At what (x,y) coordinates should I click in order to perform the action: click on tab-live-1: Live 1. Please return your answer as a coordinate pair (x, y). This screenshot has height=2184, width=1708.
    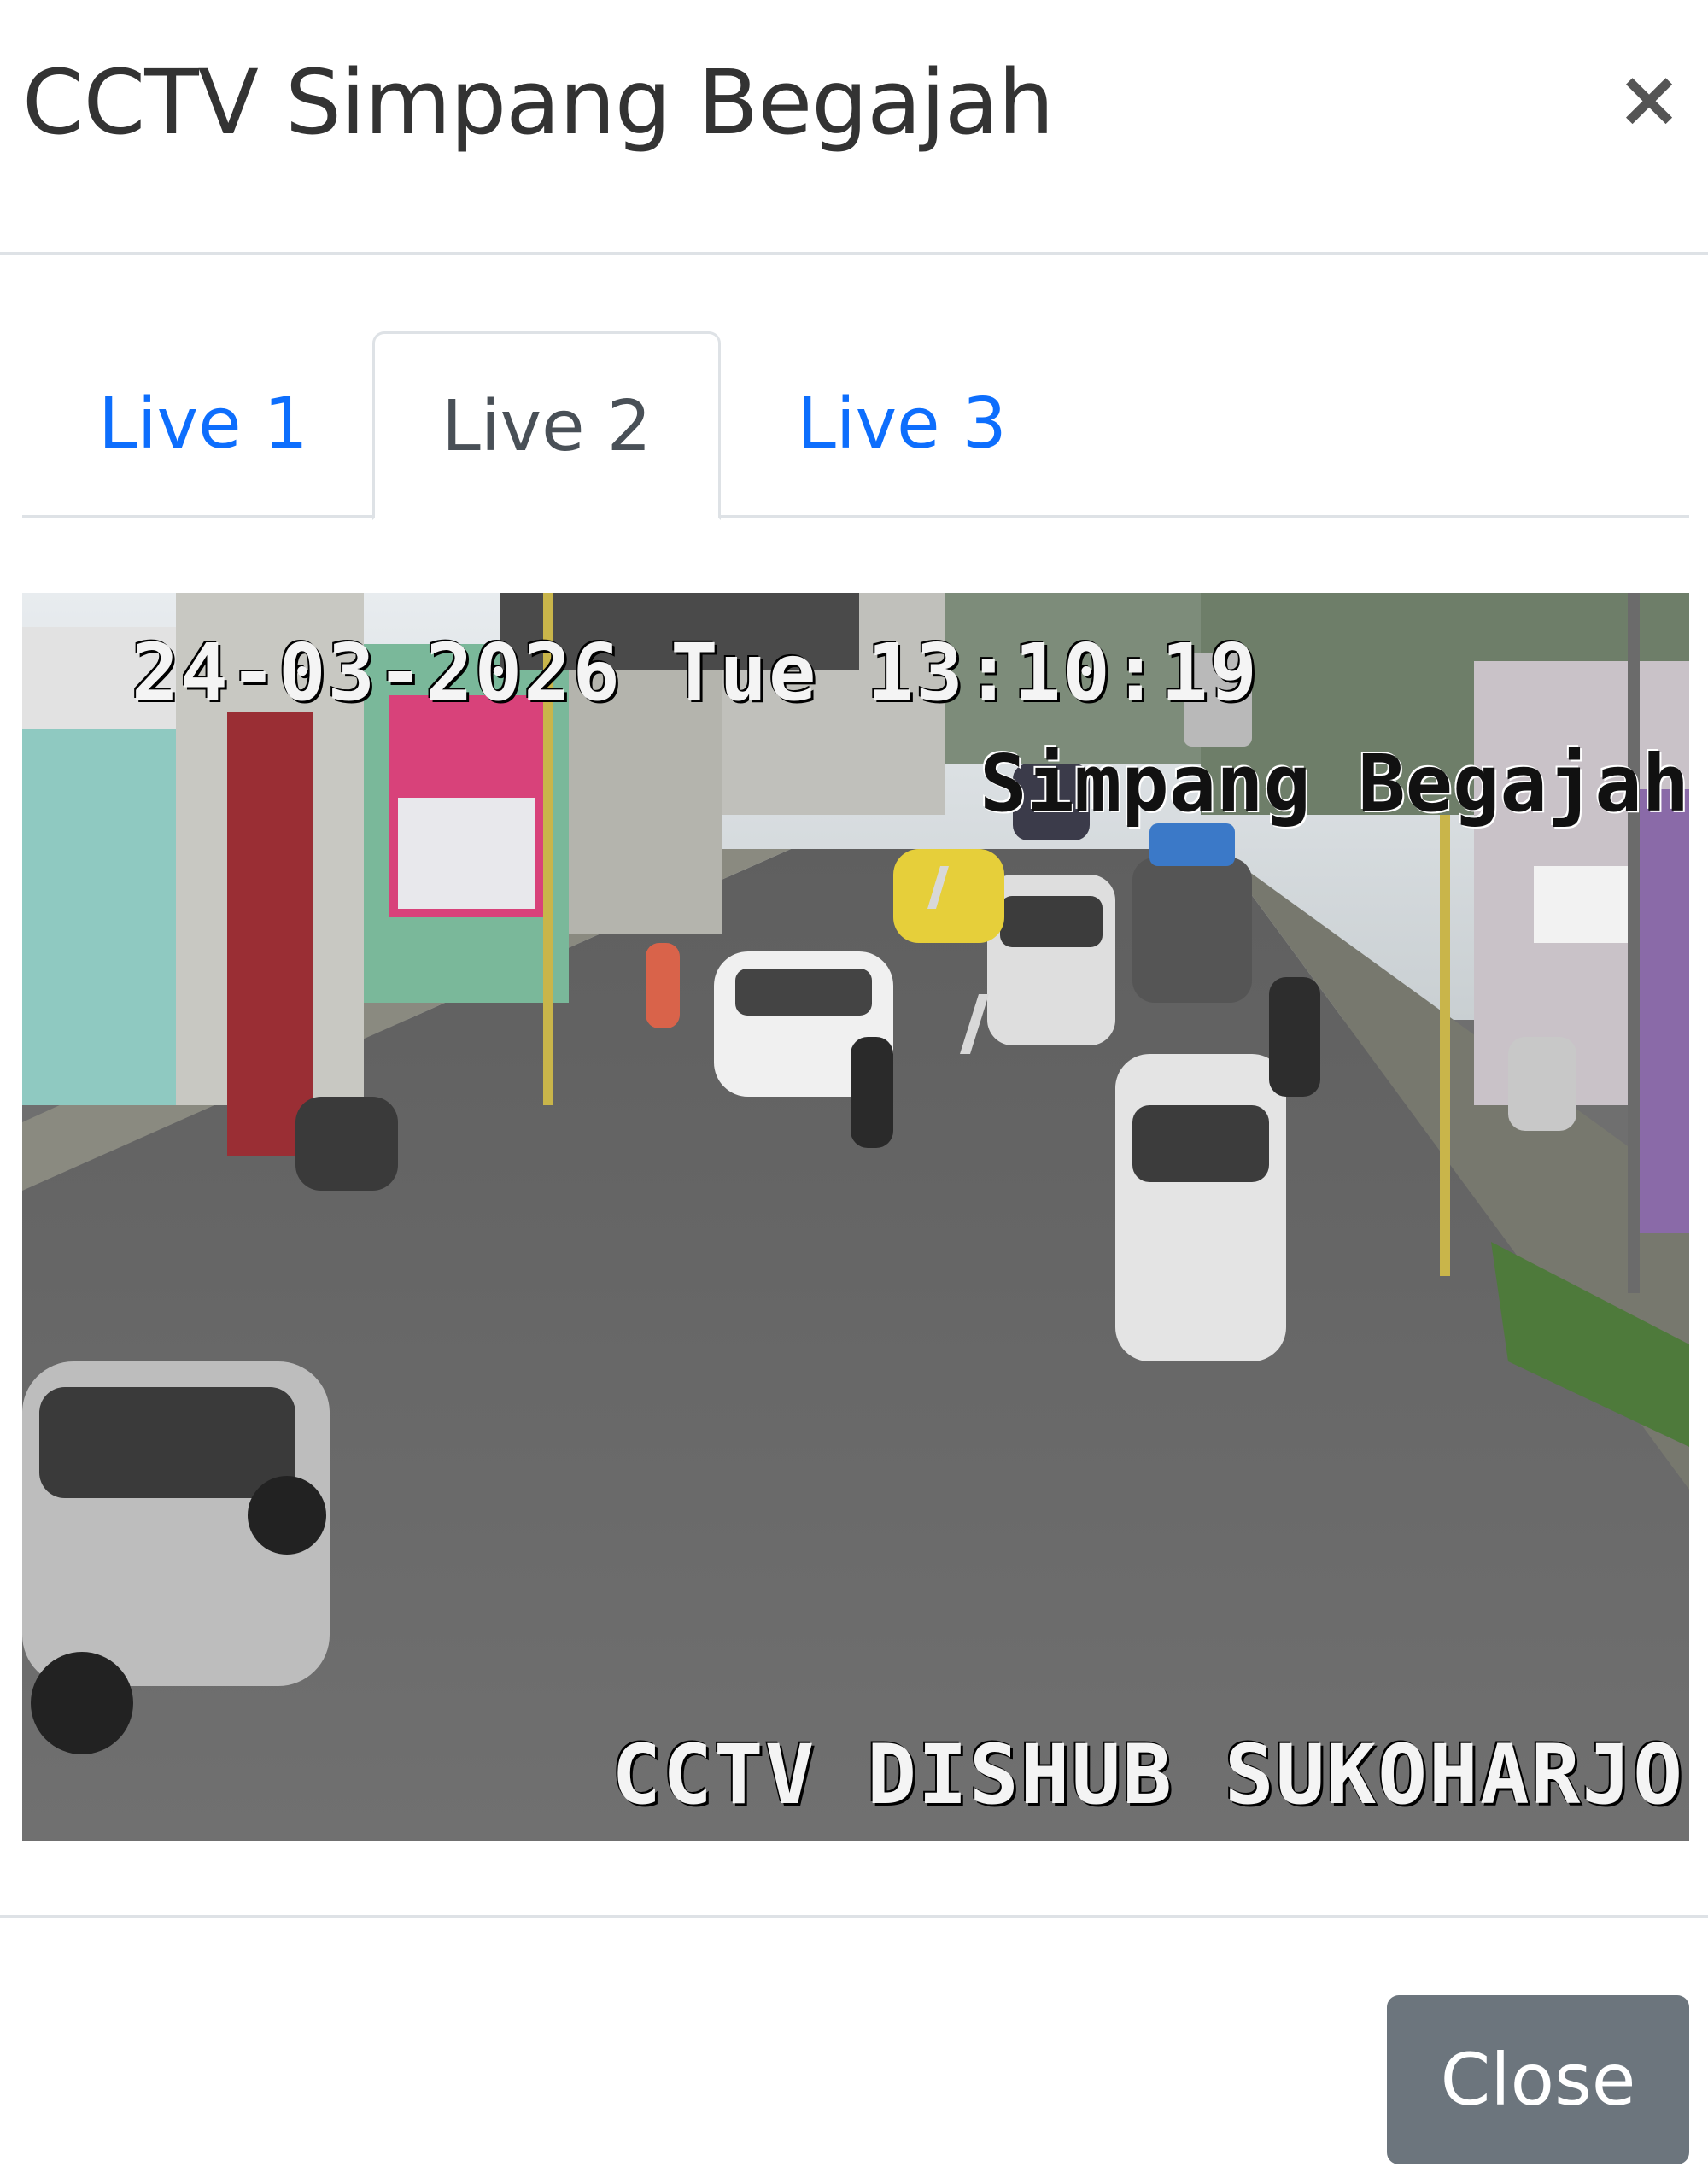
    Looking at the image, I should click on (203, 424).